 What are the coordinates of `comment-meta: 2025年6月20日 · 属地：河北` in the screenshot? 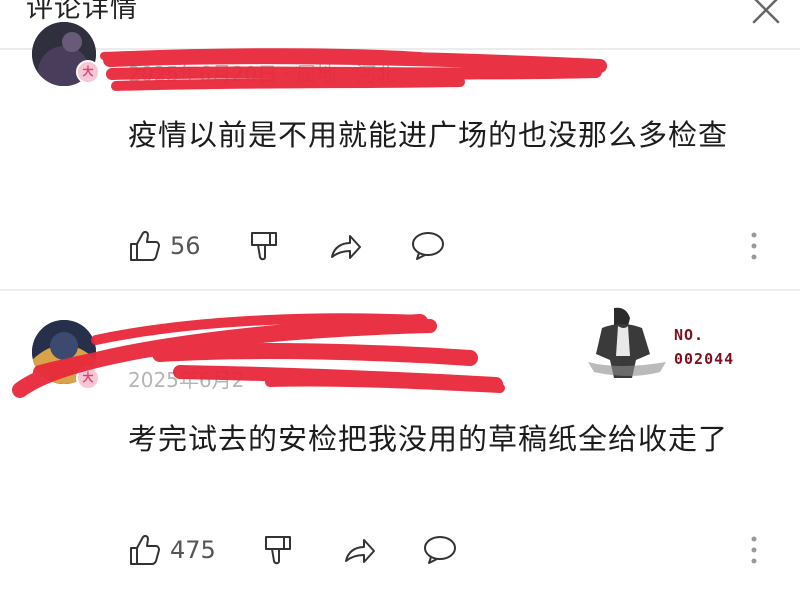 It's located at (262, 74).